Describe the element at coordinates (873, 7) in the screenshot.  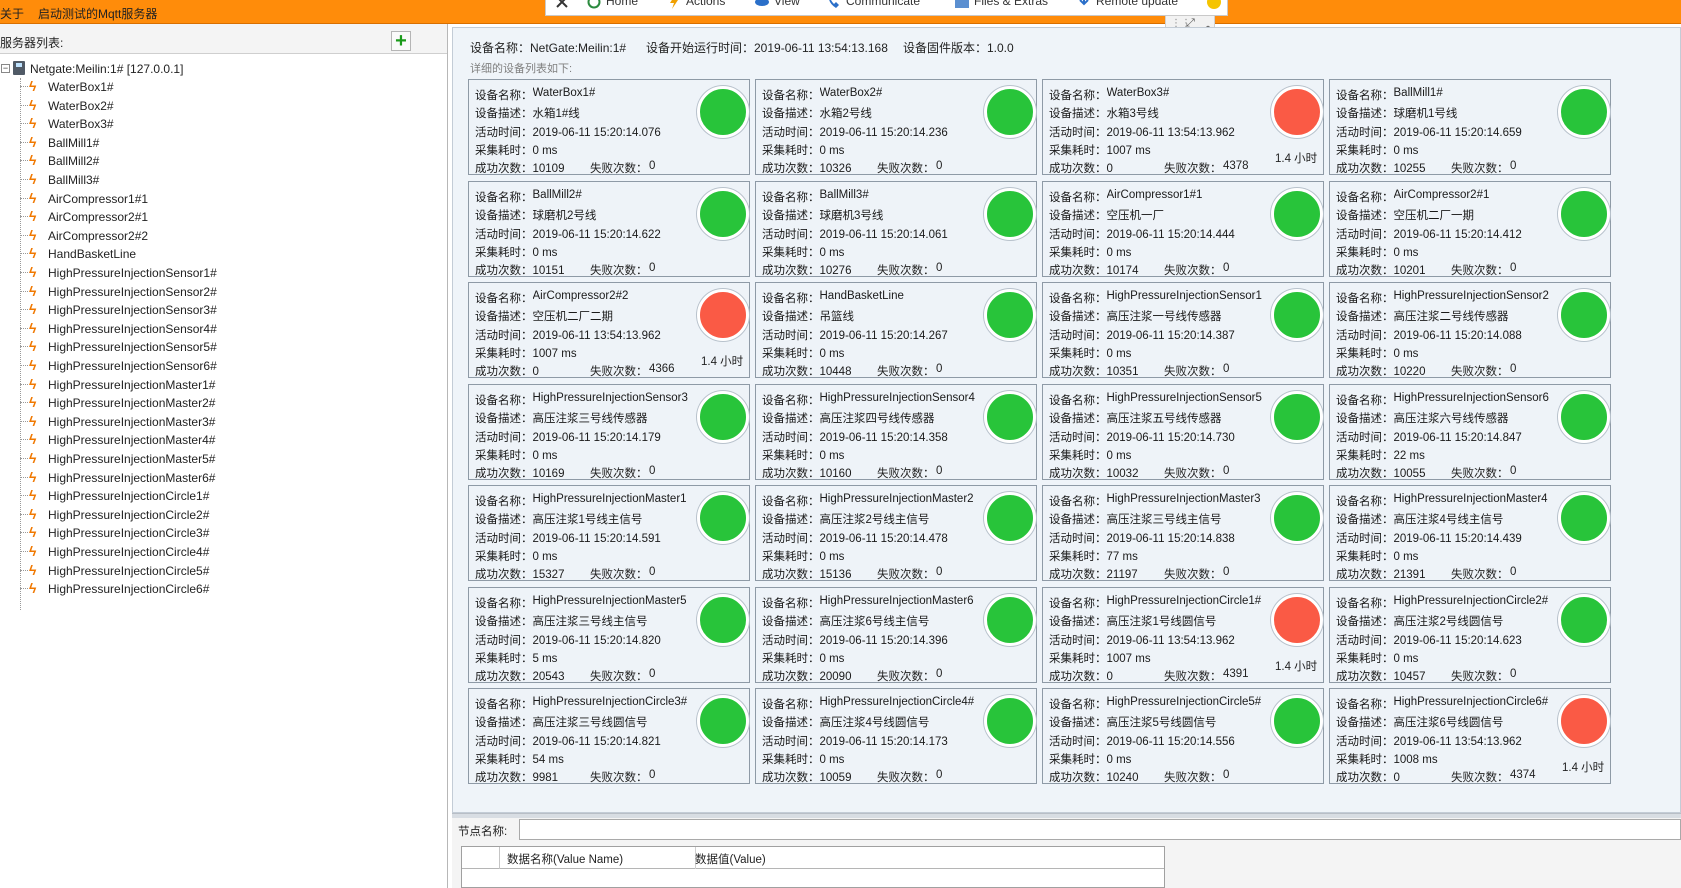
I see `ribbon-communicate: Communicate` at that location.